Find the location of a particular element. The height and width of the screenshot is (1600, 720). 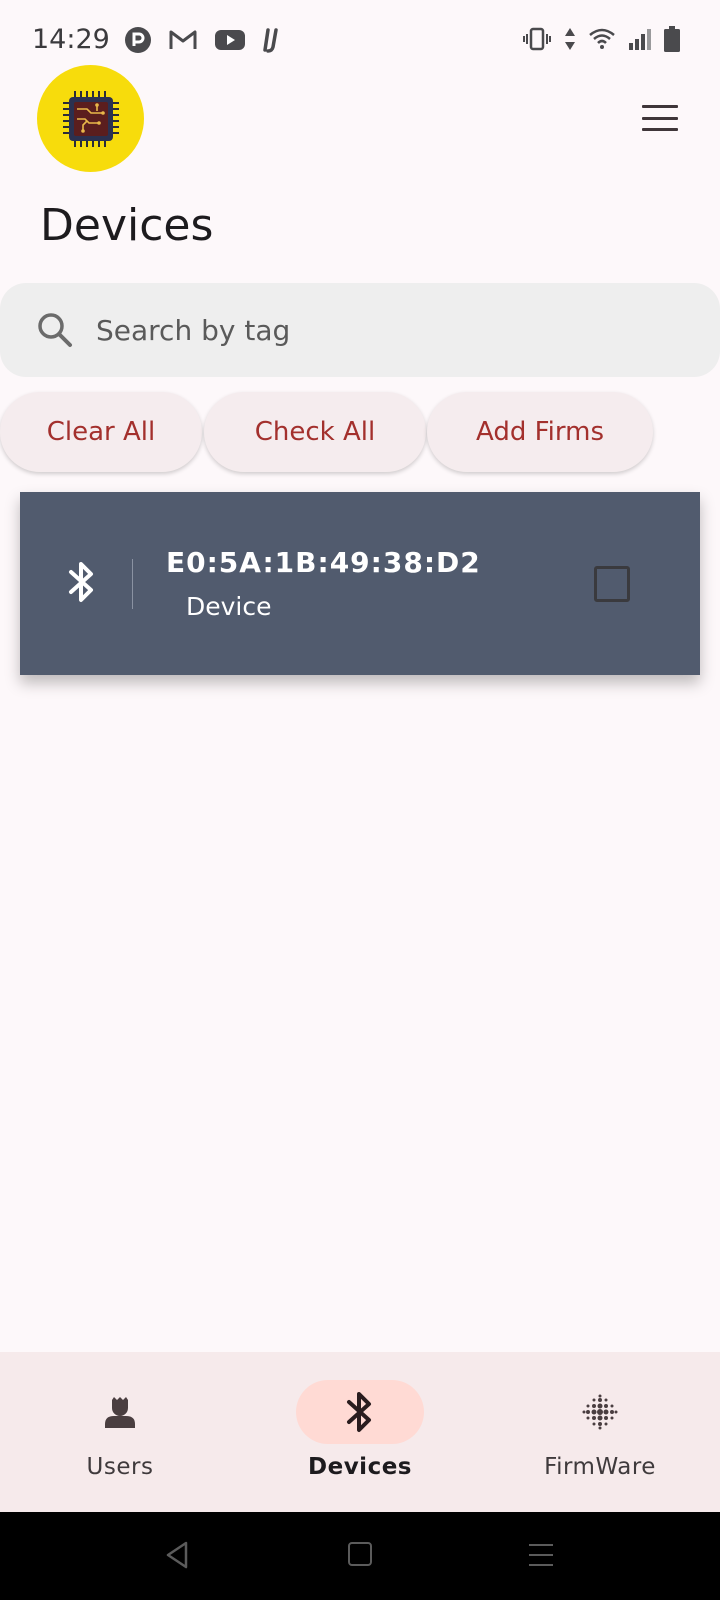

device-type-label: Device is located at coordinates (229, 606).